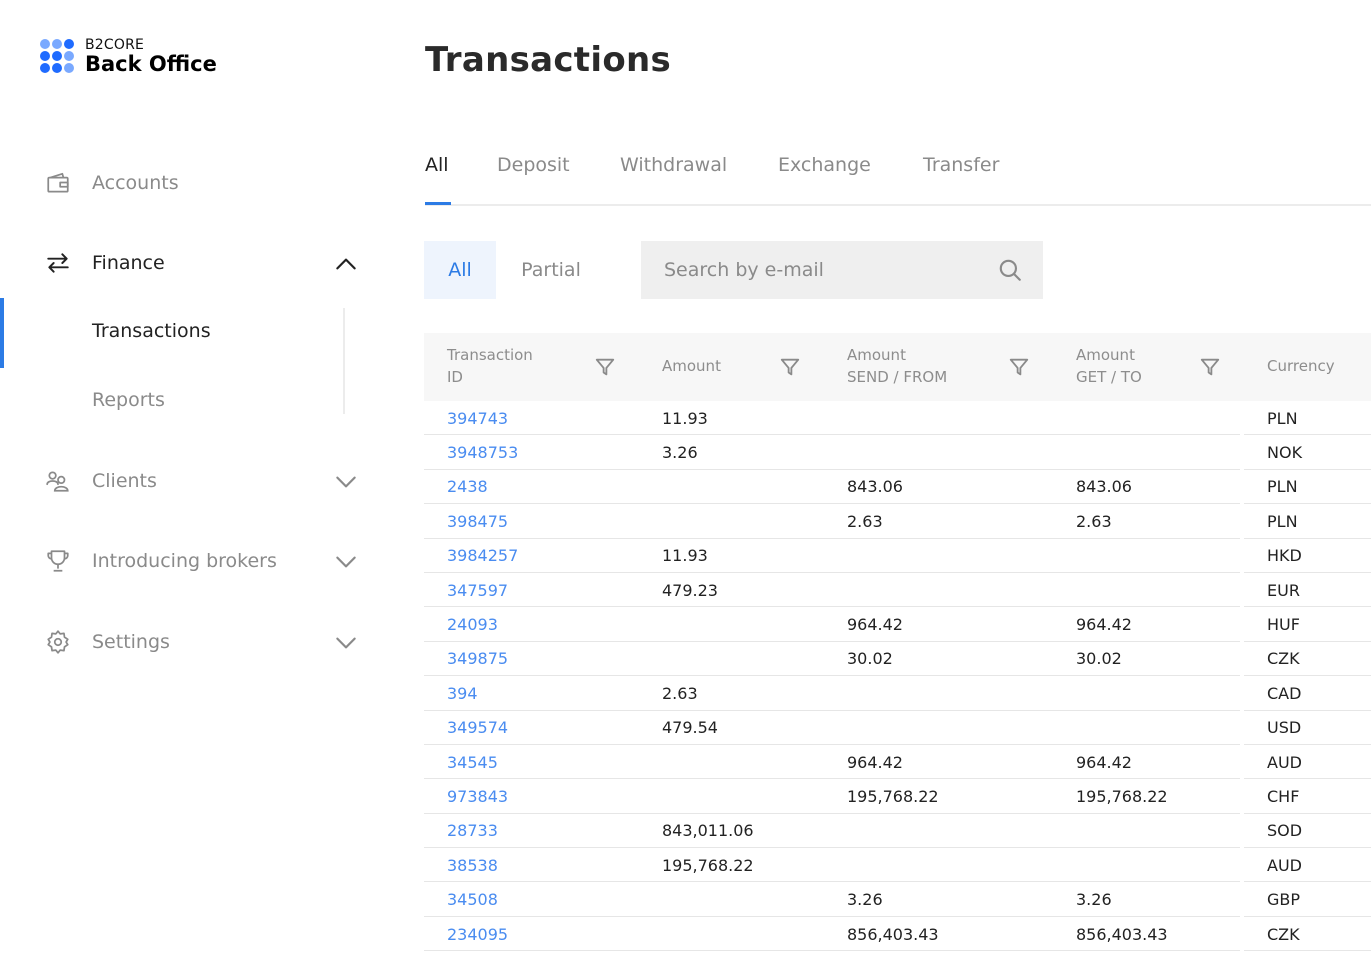 The image size is (1371, 960). What do you see at coordinates (1284, 728) in the screenshot?
I see `currency-cell: USD` at bounding box center [1284, 728].